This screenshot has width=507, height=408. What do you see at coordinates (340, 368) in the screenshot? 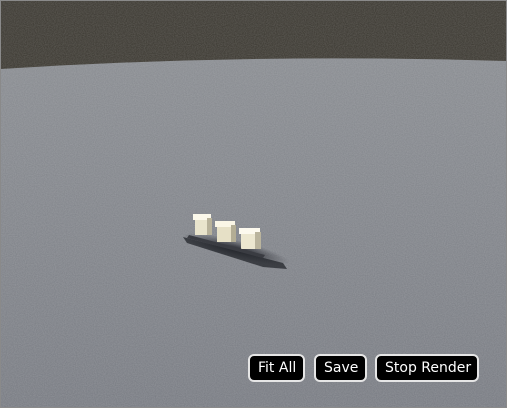
I see `save-button: Save` at bounding box center [340, 368].